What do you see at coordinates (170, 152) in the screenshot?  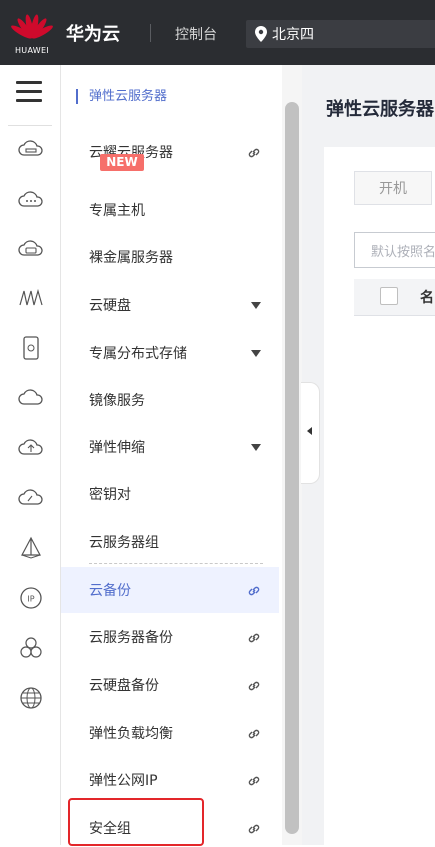 I see `menu-item-flexus: 云耀云服务器` at bounding box center [170, 152].